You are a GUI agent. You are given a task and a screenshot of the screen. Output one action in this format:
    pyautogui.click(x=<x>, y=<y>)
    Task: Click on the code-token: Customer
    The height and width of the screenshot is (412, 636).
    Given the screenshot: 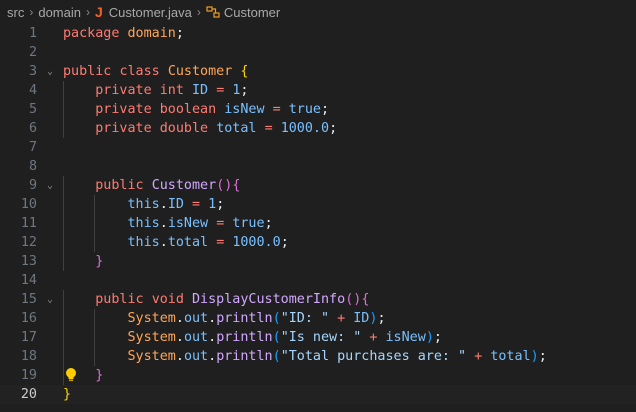 What is the action you would take?
    pyautogui.click(x=200, y=71)
    